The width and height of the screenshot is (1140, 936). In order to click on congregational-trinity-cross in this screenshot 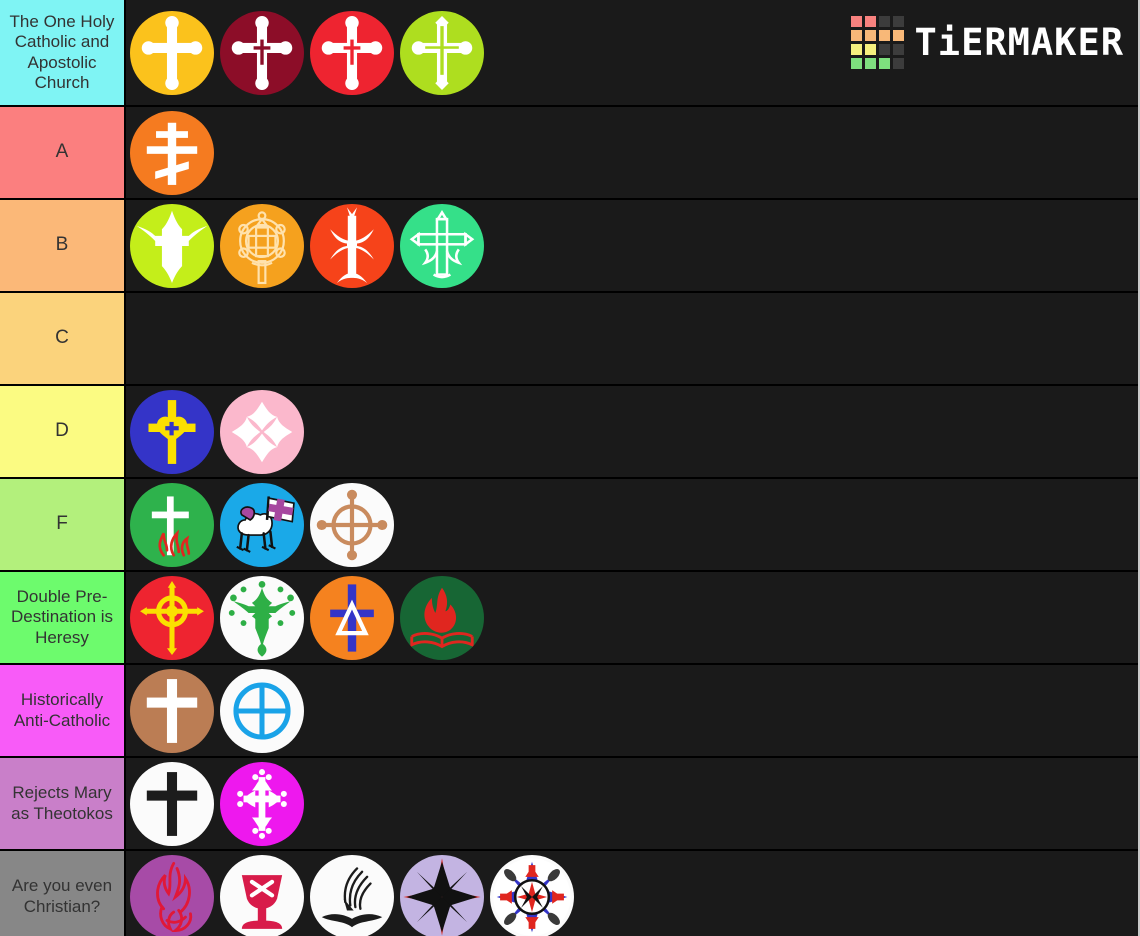, I will do `click(352, 617)`.